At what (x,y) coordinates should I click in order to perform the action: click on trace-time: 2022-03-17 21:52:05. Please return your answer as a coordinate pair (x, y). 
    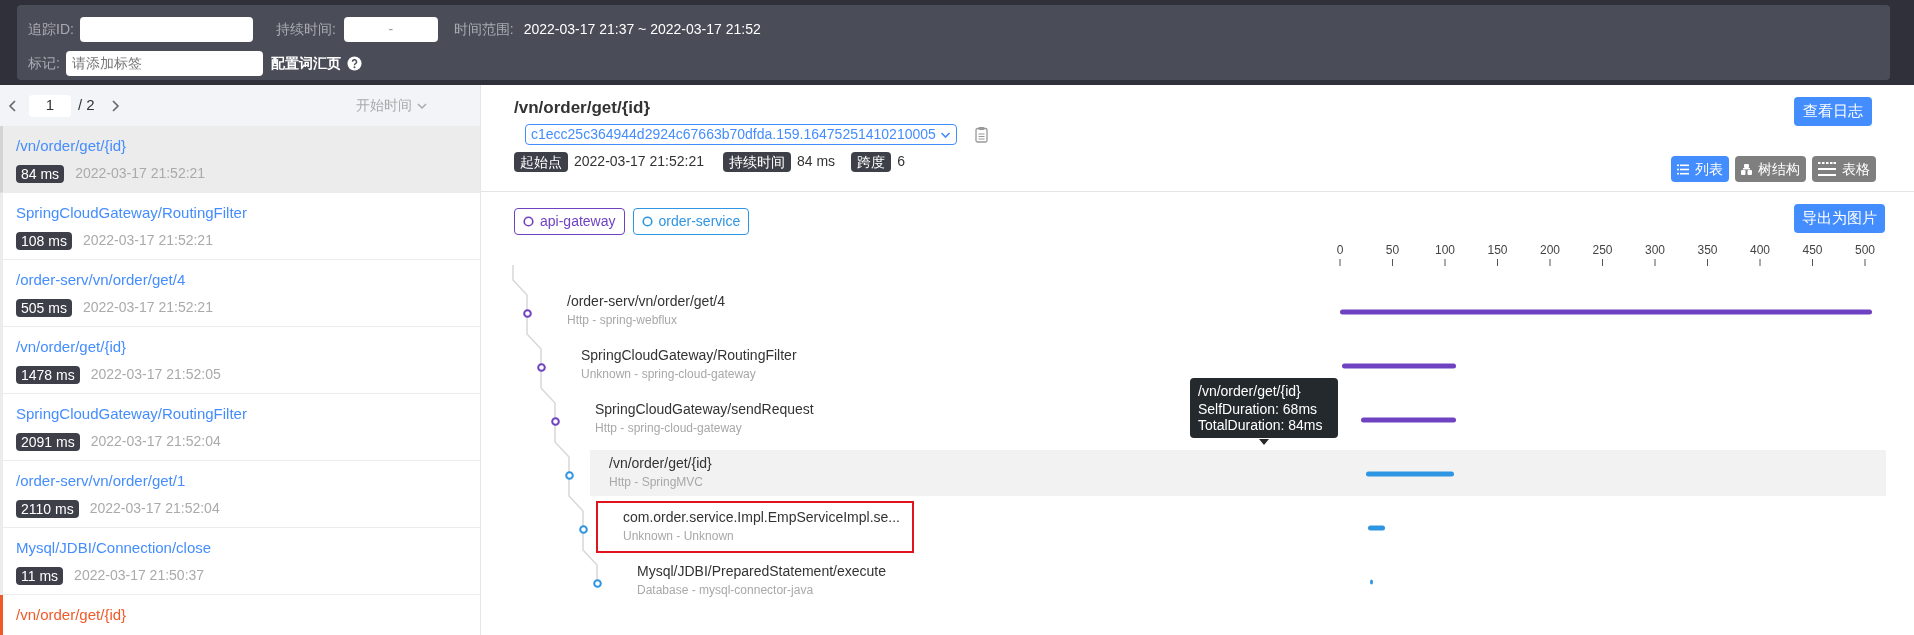
    Looking at the image, I should click on (155, 374).